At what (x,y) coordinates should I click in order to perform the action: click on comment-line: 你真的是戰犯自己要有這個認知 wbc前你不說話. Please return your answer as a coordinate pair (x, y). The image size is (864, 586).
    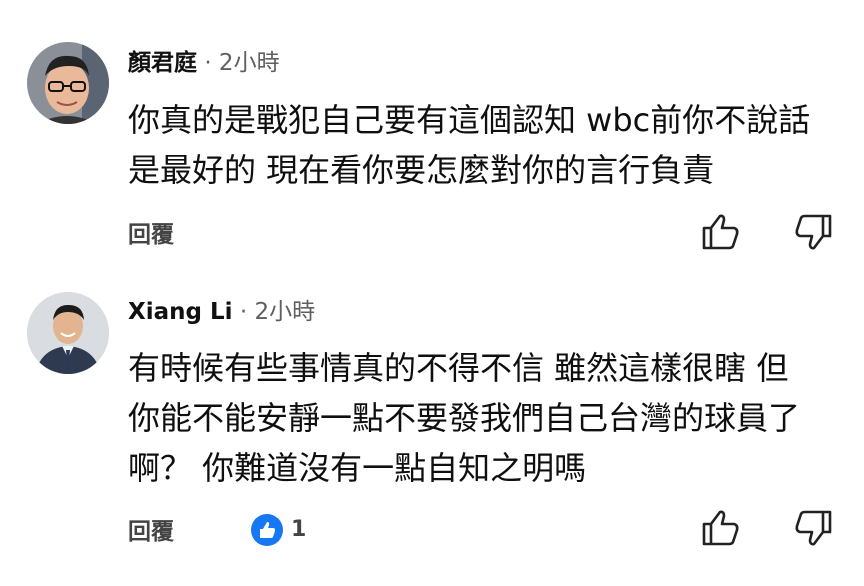
    Looking at the image, I should click on (469, 120).